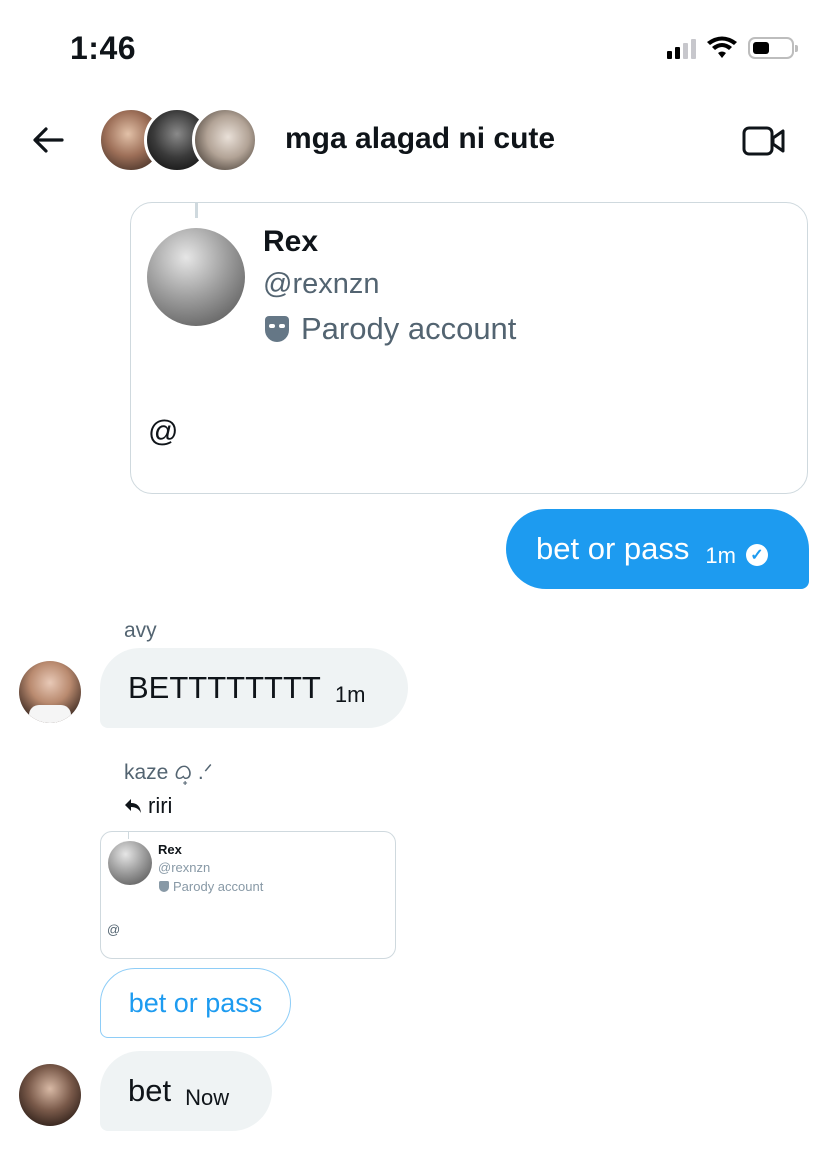 The height and width of the screenshot is (1149, 828). What do you see at coordinates (150, 1090) in the screenshot?
I see `message-text: bet` at bounding box center [150, 1090].